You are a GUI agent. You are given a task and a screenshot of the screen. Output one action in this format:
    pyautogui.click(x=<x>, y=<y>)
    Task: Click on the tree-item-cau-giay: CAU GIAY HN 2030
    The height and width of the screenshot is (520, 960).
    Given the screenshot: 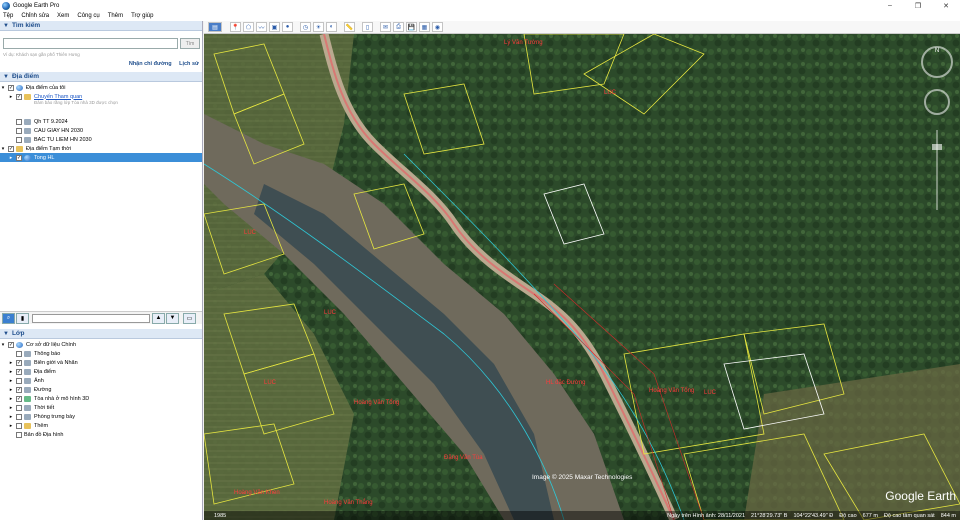 What is the action you would take?
    pyautogui.click(x=101, y=130)
    